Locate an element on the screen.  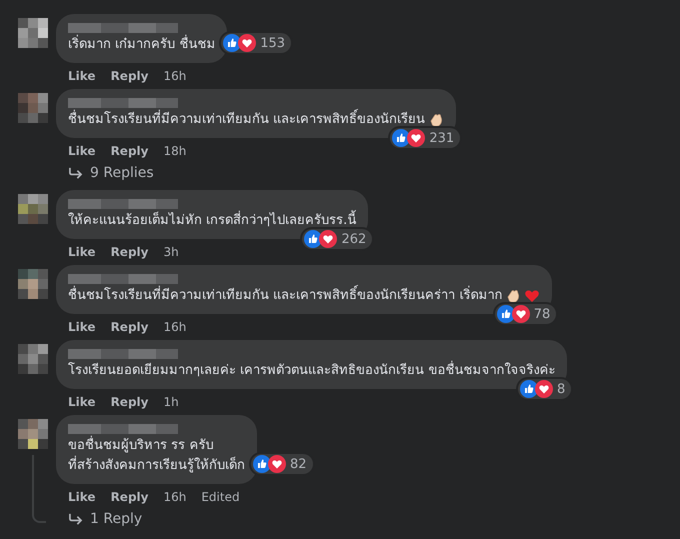
reaction-count: 8 is located at coordinates (545, 389).